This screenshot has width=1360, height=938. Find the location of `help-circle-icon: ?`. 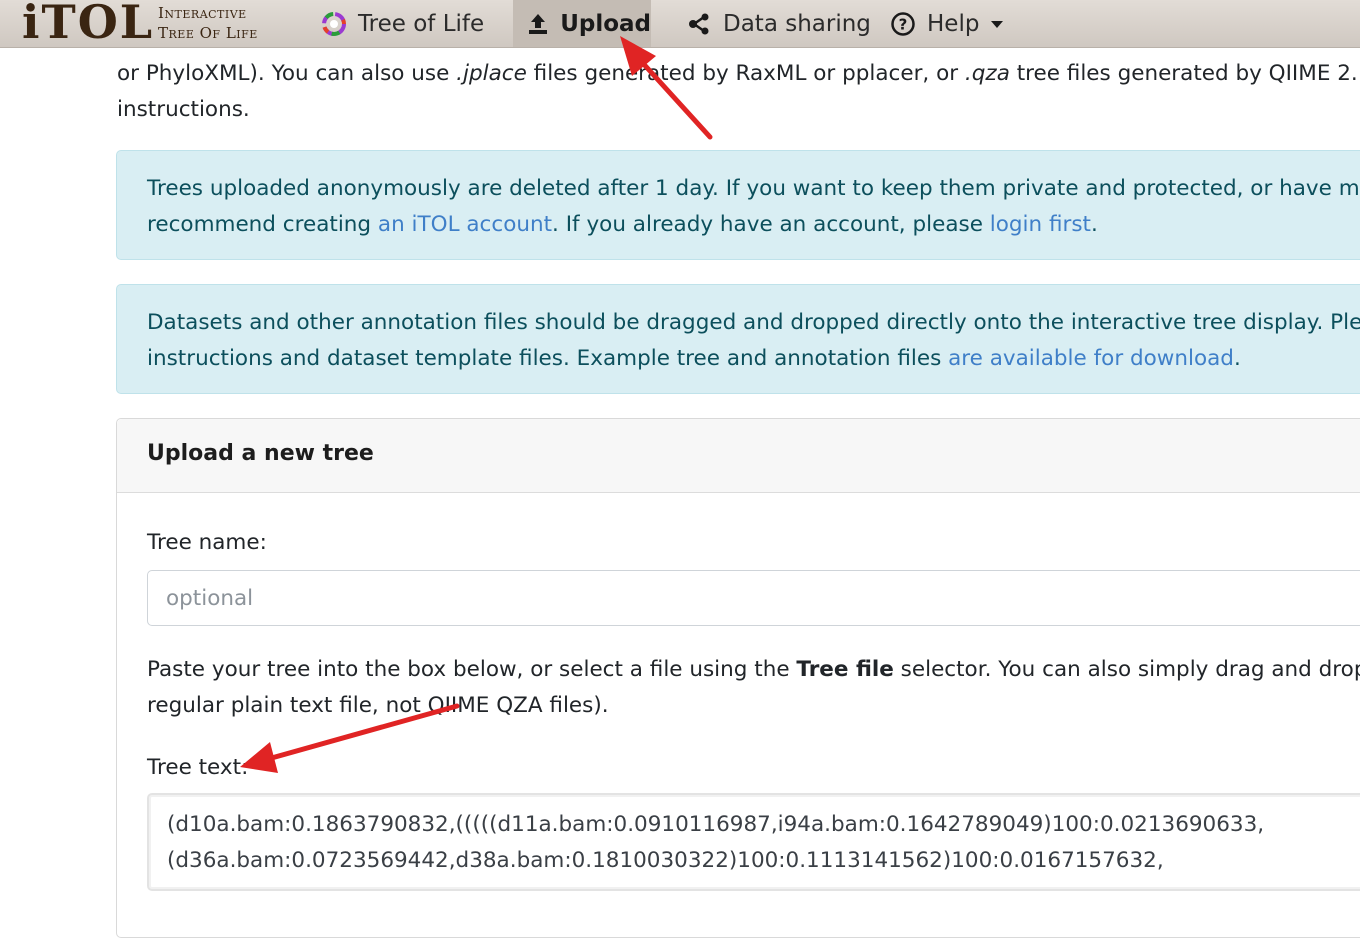

help-circle-icon: ? is located at coordinates (903, 24).